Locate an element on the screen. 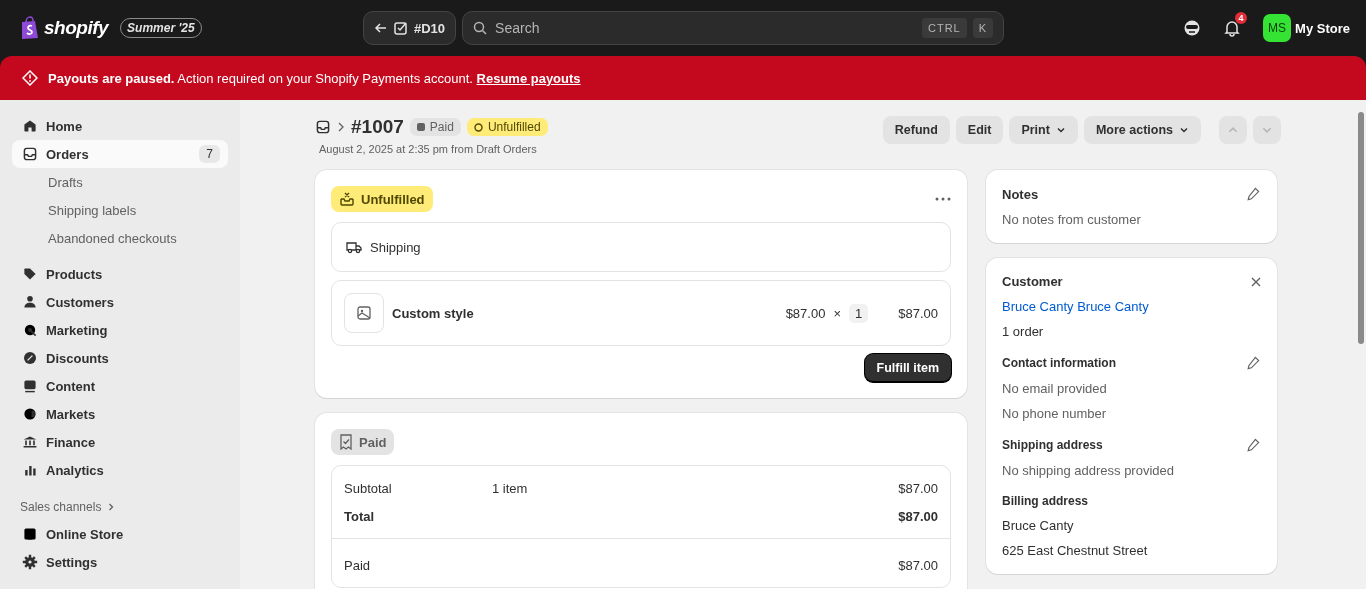  action-button: Refund is located at coordinates (916, 130).